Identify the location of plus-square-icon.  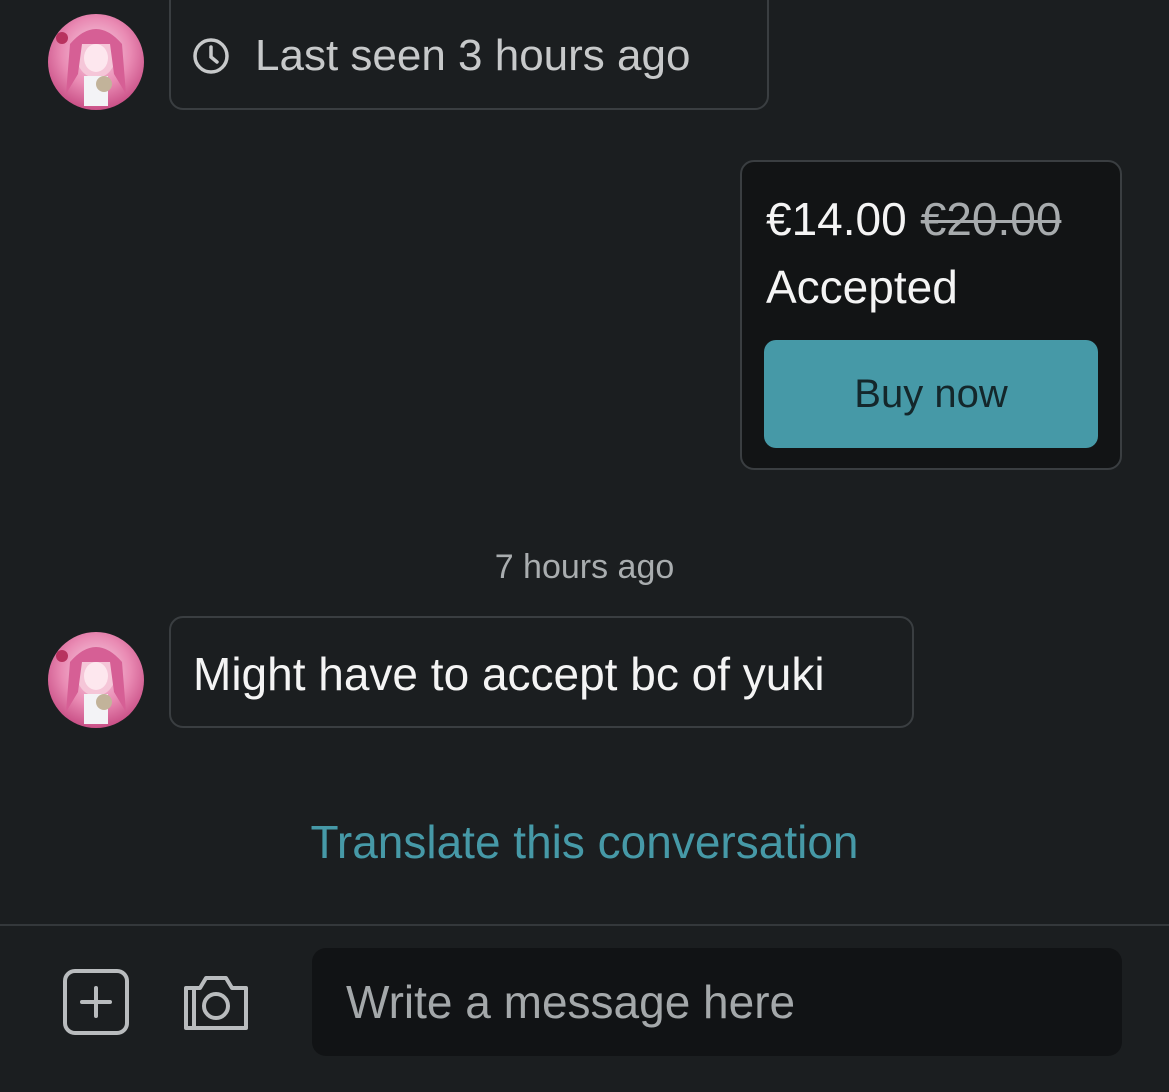
(96, 1002).